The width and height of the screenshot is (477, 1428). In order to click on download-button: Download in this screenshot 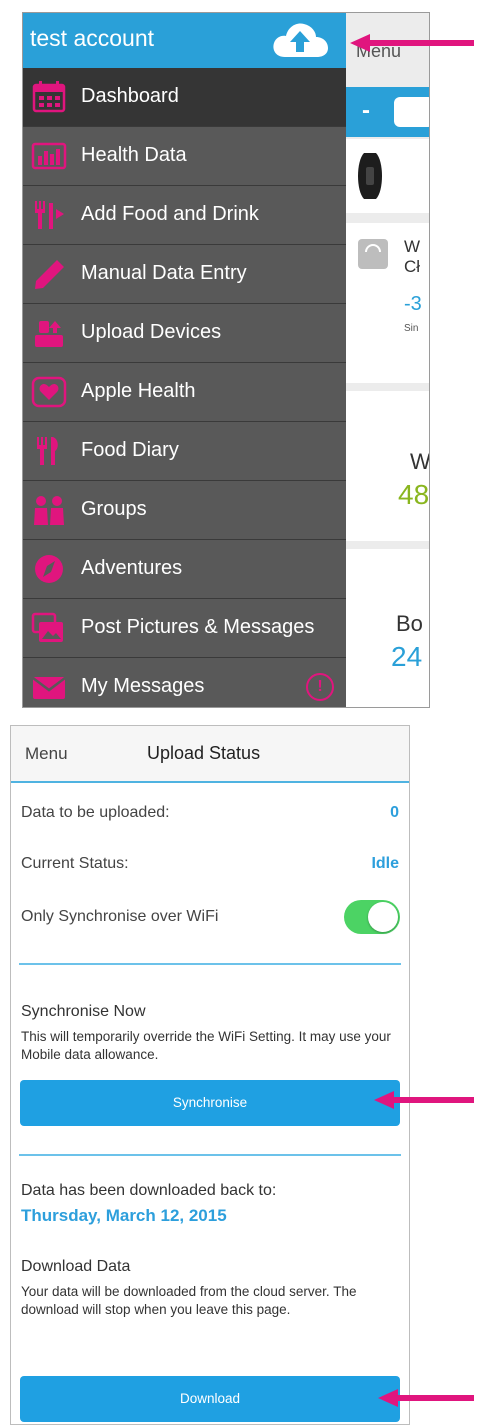, I will do `click(210, 1399)`.